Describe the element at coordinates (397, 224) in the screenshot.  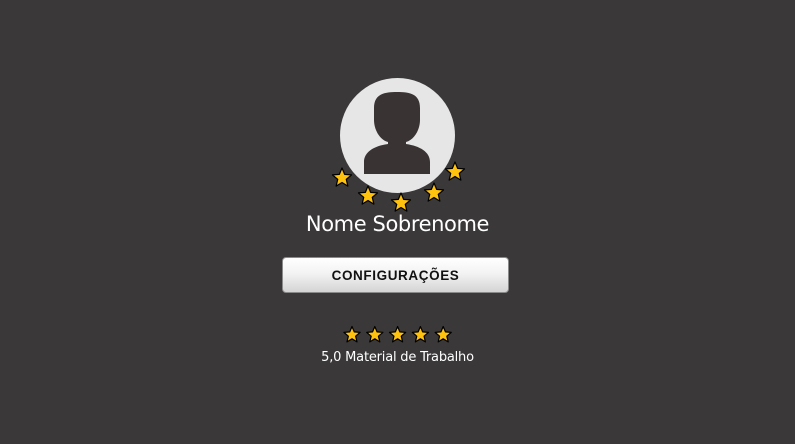
I see `user-name: Nome Sobrenome` at that location.